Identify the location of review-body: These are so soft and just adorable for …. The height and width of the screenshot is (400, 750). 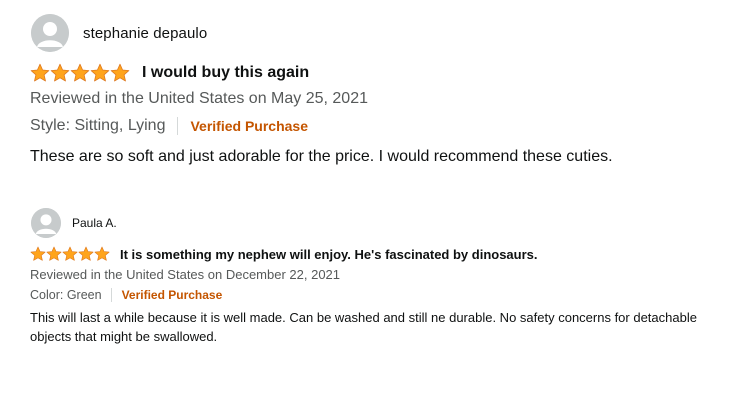
(321, 156).